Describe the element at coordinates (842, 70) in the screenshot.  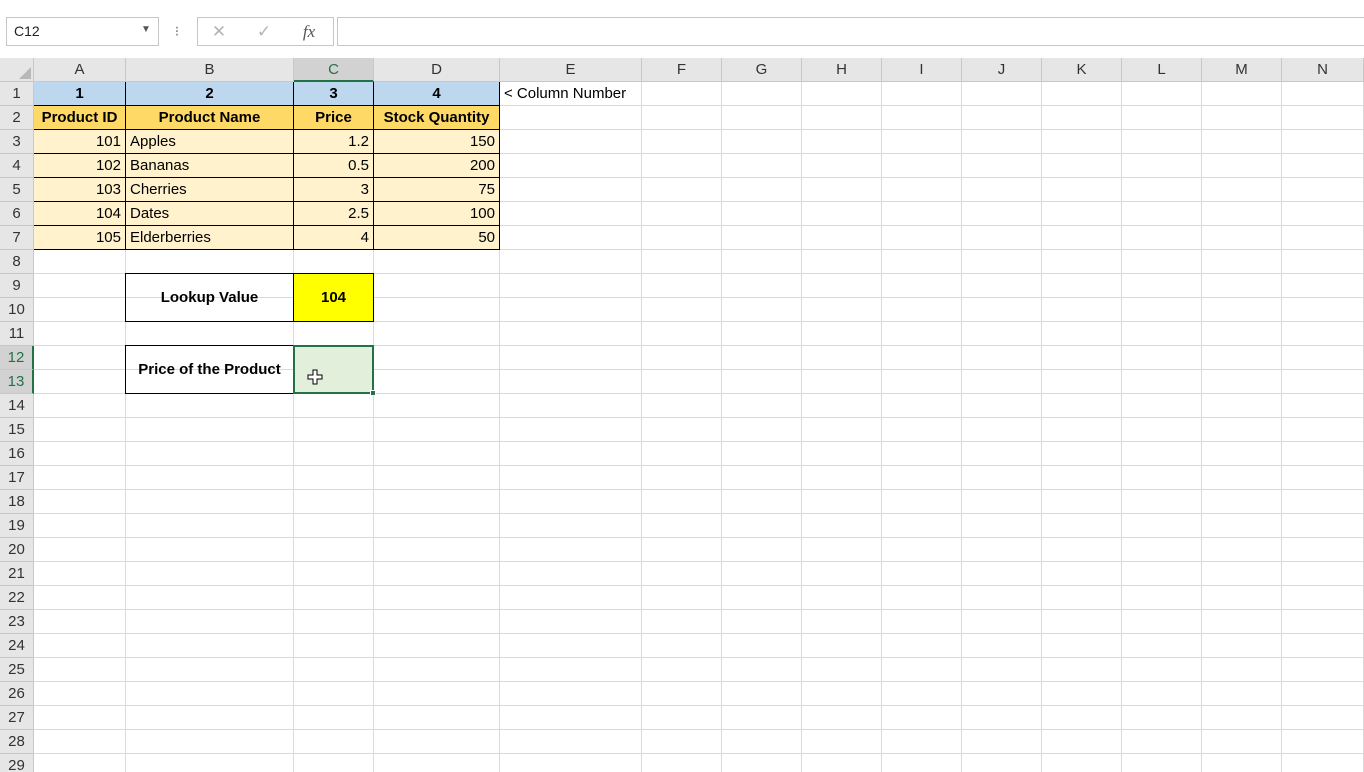
I see `column-header-h: H` at that location.